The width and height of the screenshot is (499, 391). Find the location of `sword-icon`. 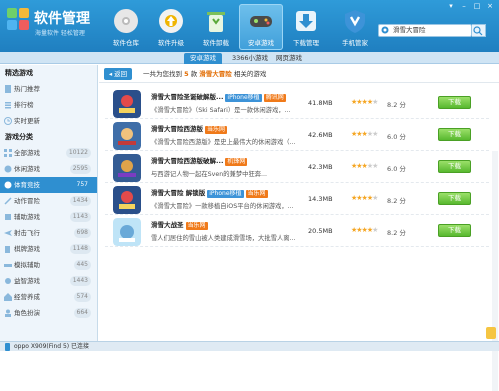

sword-icon is located at coordinates (8, 201).